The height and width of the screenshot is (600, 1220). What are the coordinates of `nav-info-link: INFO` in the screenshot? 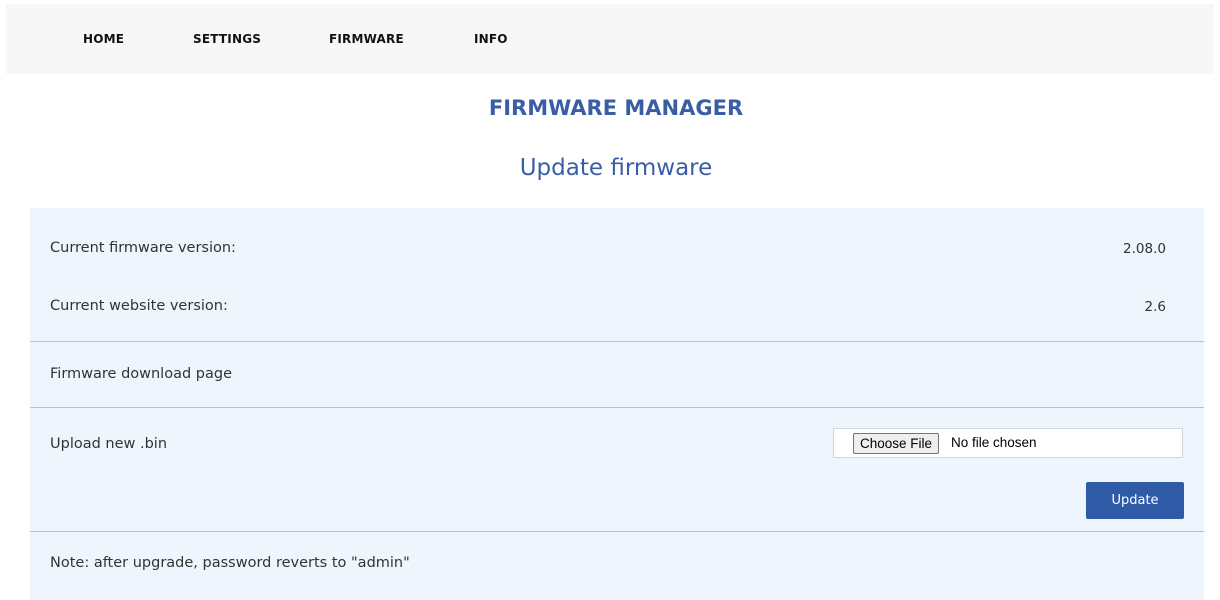 It's located at (491, 39).